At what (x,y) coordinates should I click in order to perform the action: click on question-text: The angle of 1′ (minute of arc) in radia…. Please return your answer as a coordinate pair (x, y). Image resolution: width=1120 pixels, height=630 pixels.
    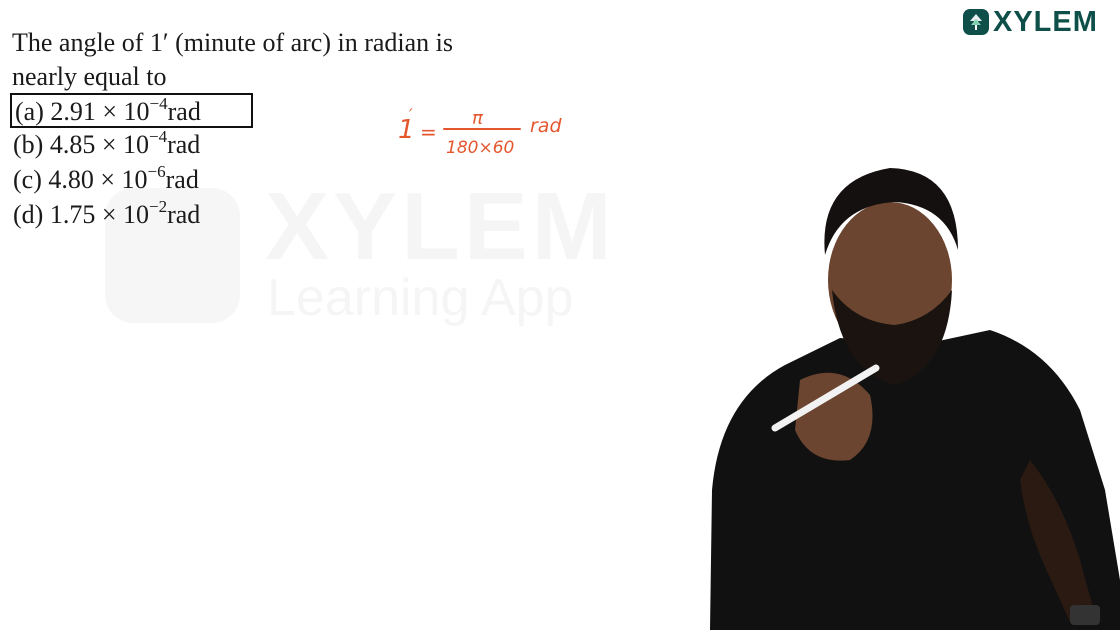
    Looking at the image, I should click on (272, 60).